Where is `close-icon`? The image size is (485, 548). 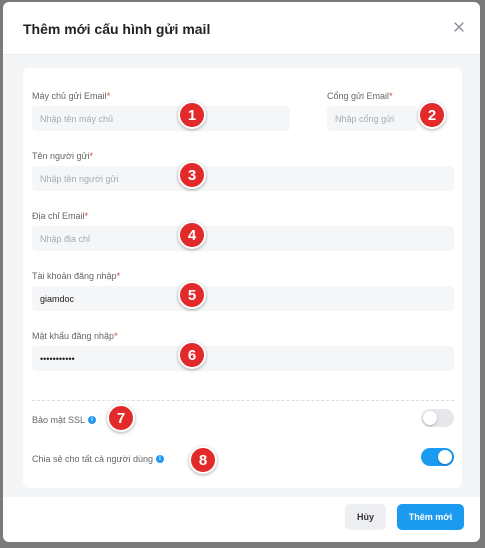
close-icon is located at coordinates (459, 27).